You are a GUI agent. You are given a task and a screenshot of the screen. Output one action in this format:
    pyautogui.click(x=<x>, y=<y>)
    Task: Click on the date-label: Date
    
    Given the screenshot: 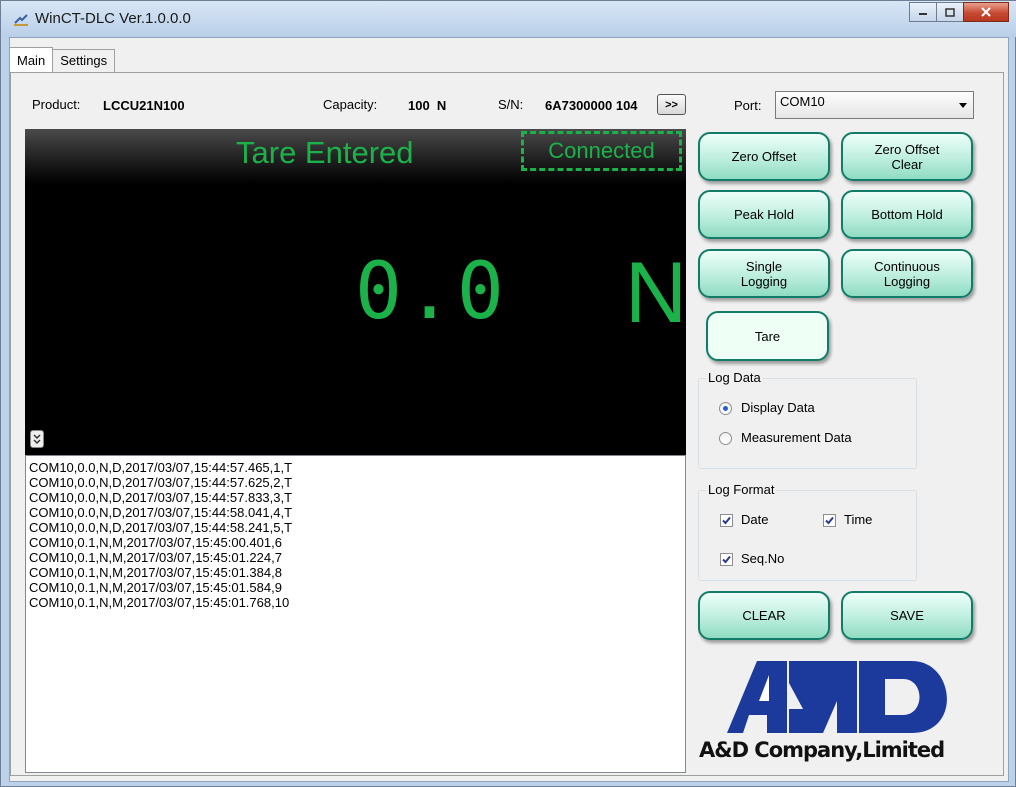 What is the action you would take?
    pyautogui.click(x=754, y=519)
    